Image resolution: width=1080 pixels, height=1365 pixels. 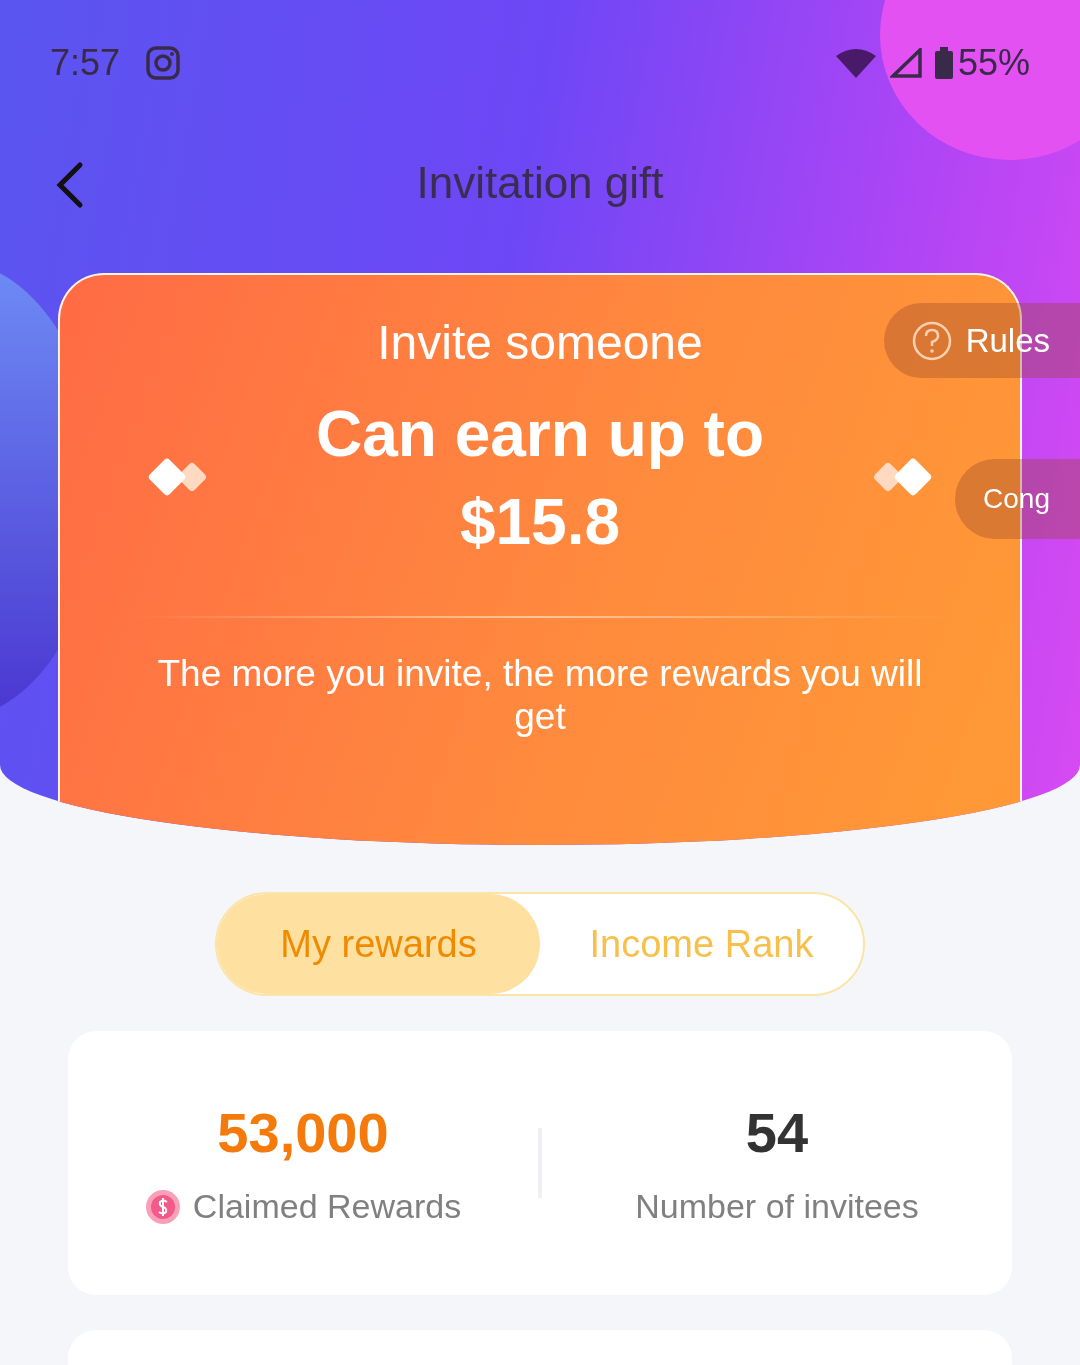 What do you see at coordinates (540, 522) in the screenshot?
I see `reward-amount: $15.8` at bounding box center [540, 522].